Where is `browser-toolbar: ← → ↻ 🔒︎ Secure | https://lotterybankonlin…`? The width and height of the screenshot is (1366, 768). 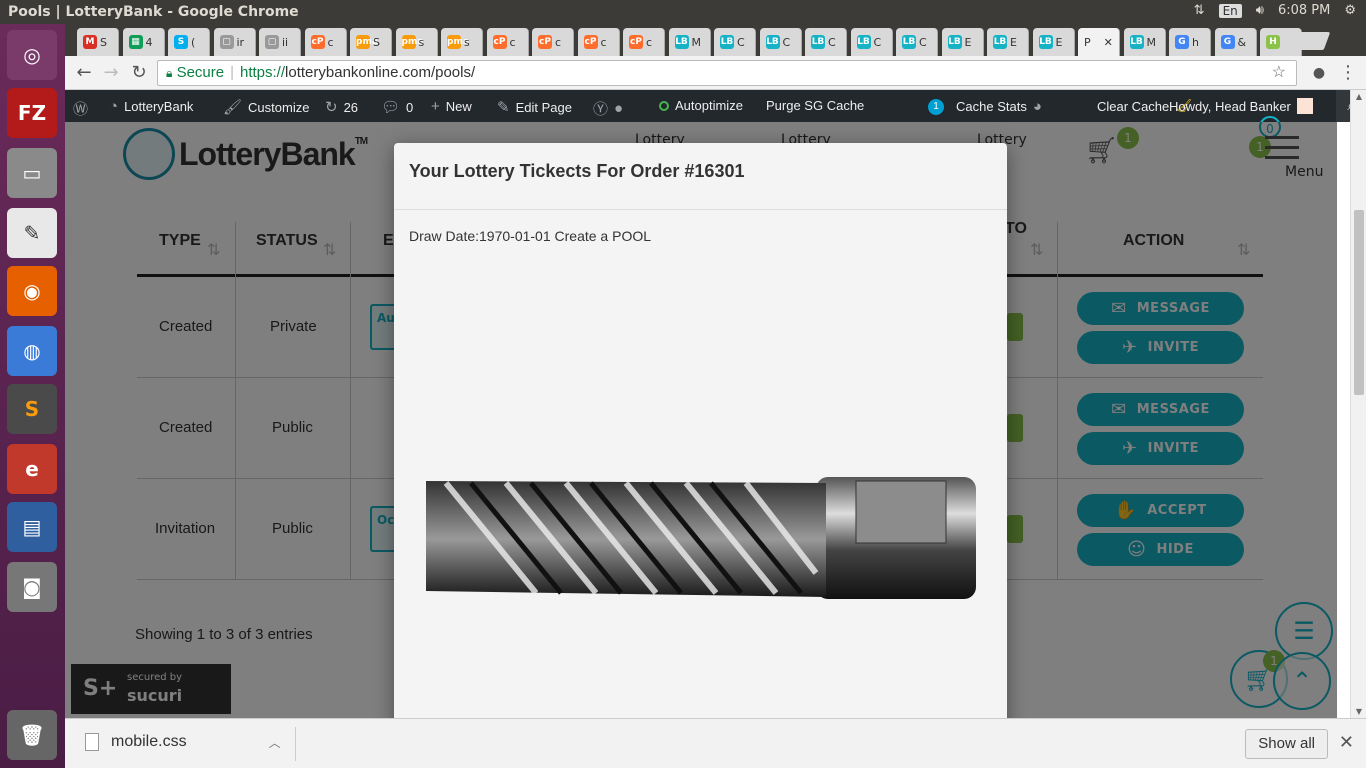 browser-toolbar: ← → ↻ 🔒︎ Secure | https://lotterybankonlin… is located at coordinates (715, 73).